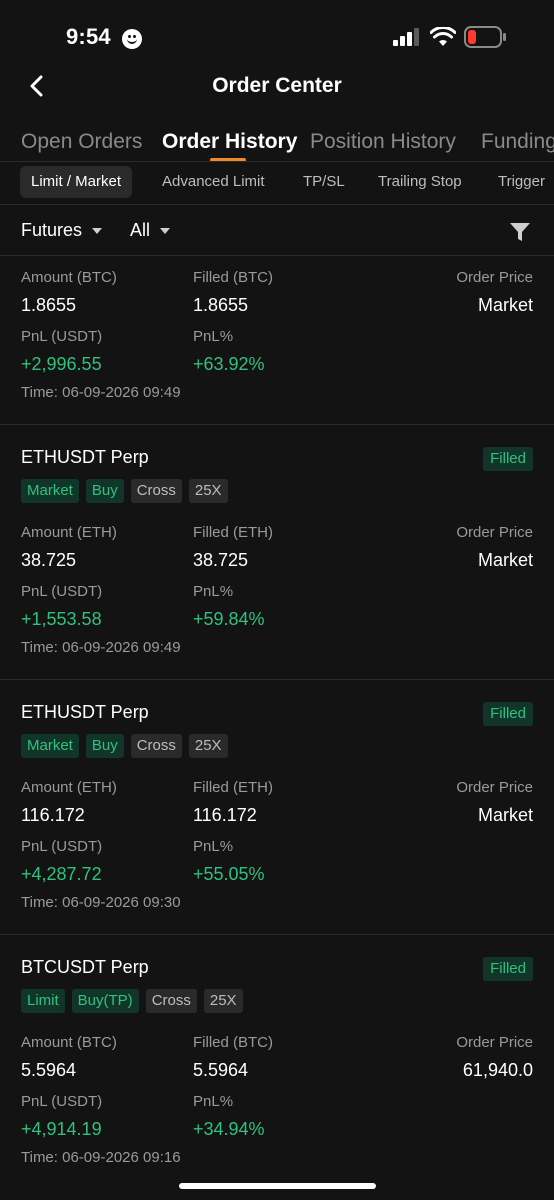  What do you see at coordinates (221, 1070) in the screenshot?
I see `filled-value: 5.5964` at bounding box center [221, 1070].